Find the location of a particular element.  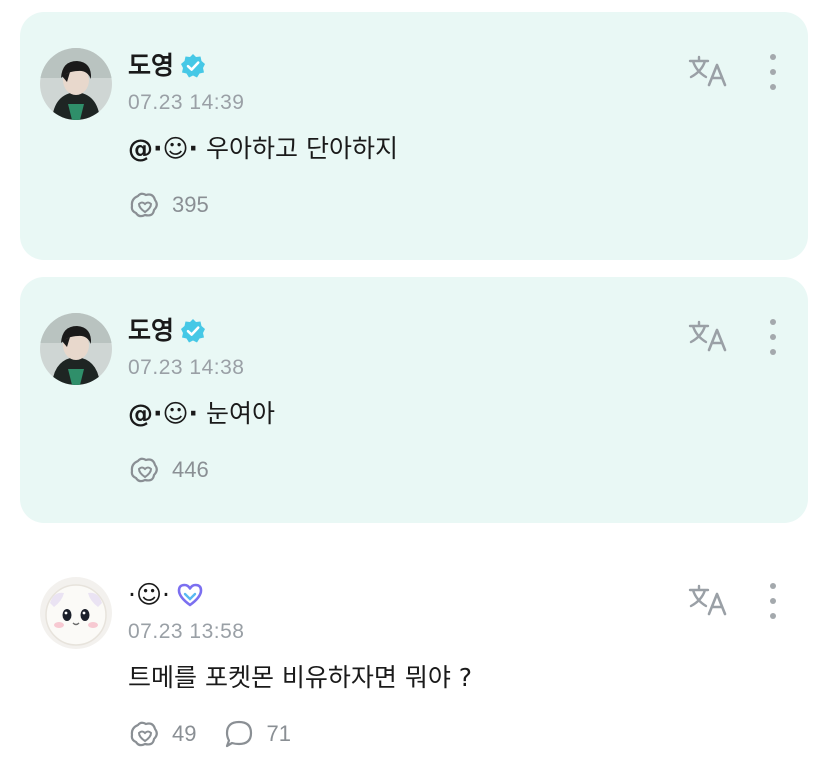

like-count: 446 is located at coordinates (190, 469).